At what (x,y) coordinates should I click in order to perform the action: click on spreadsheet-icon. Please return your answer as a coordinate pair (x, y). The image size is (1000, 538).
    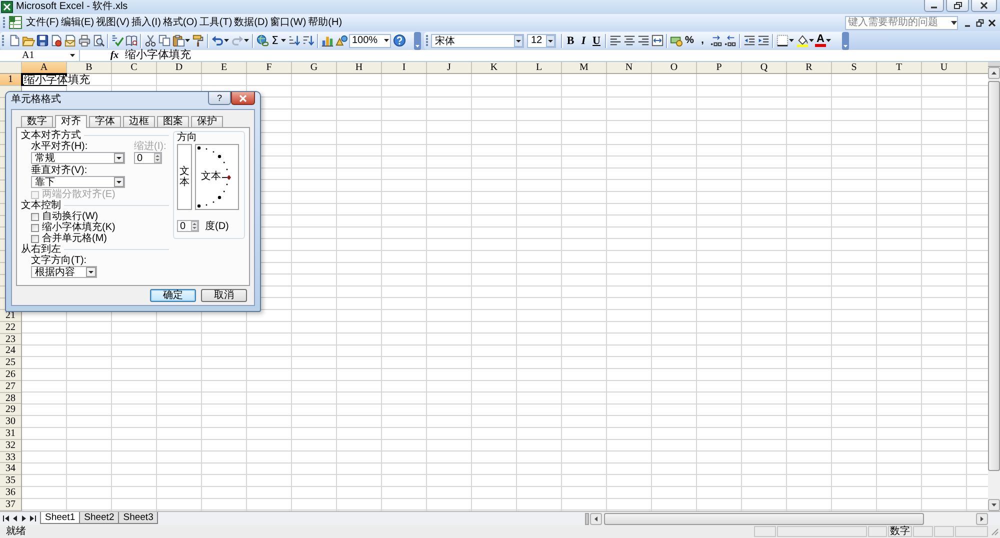
    Looking at the image, I should click on (15, 22).